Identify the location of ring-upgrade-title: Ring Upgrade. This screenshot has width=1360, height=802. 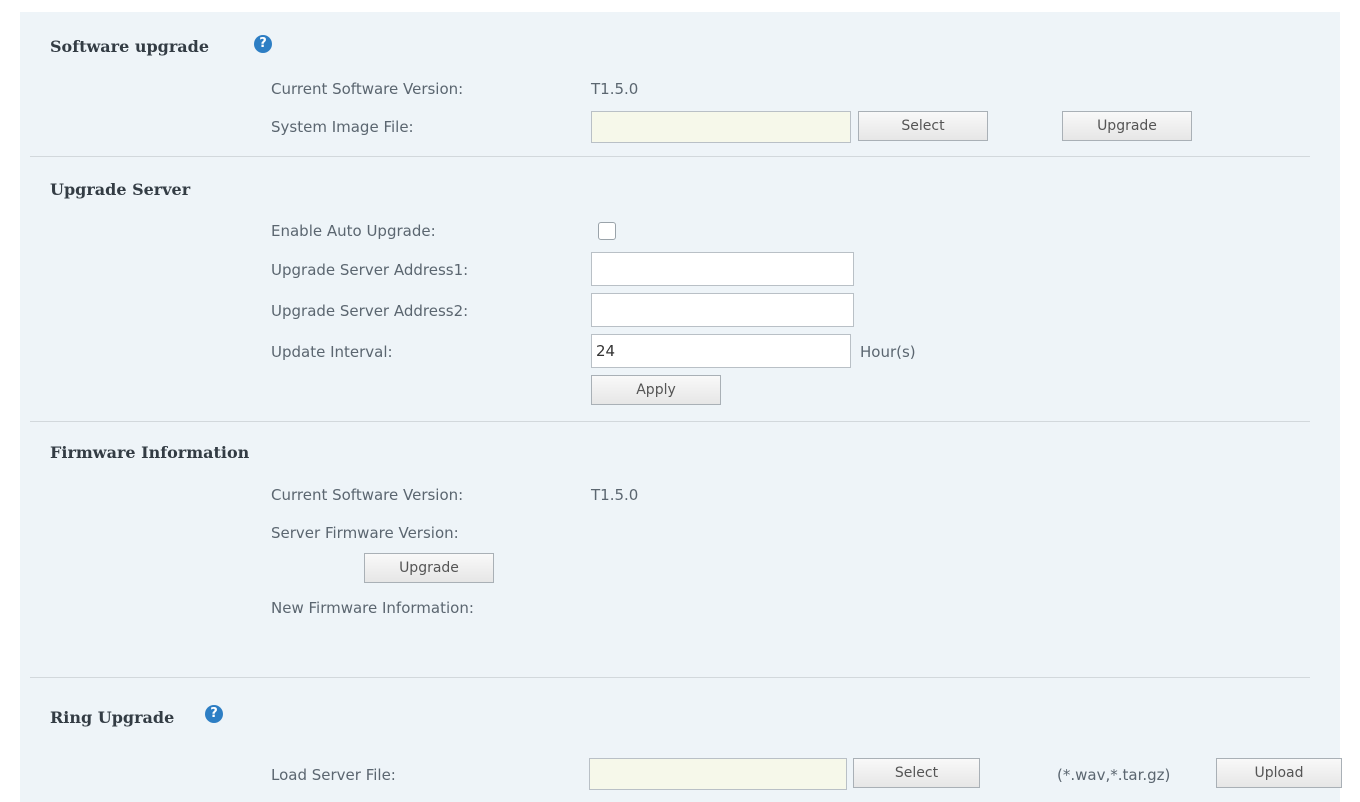
(112, 717).